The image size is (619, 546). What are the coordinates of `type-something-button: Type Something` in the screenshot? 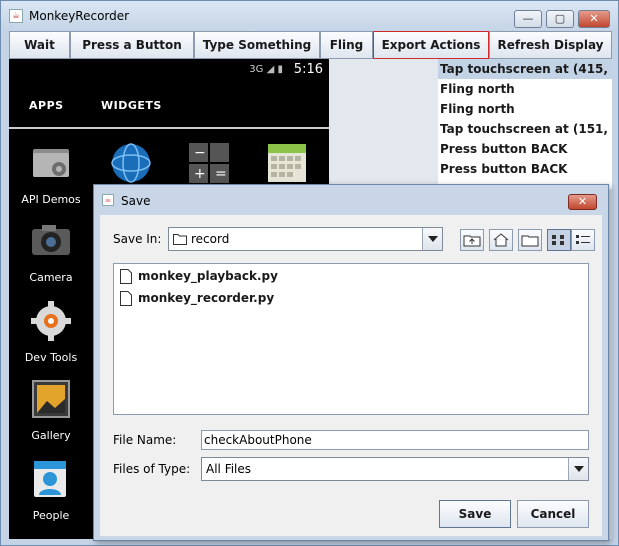 It's located at (257, 45).